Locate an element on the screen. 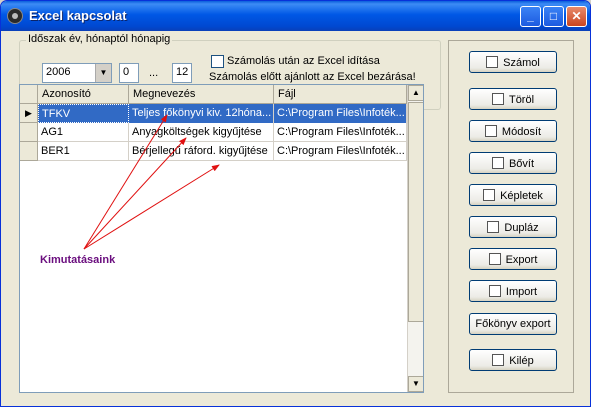  copy-icon is located at coordinates (493, 227).